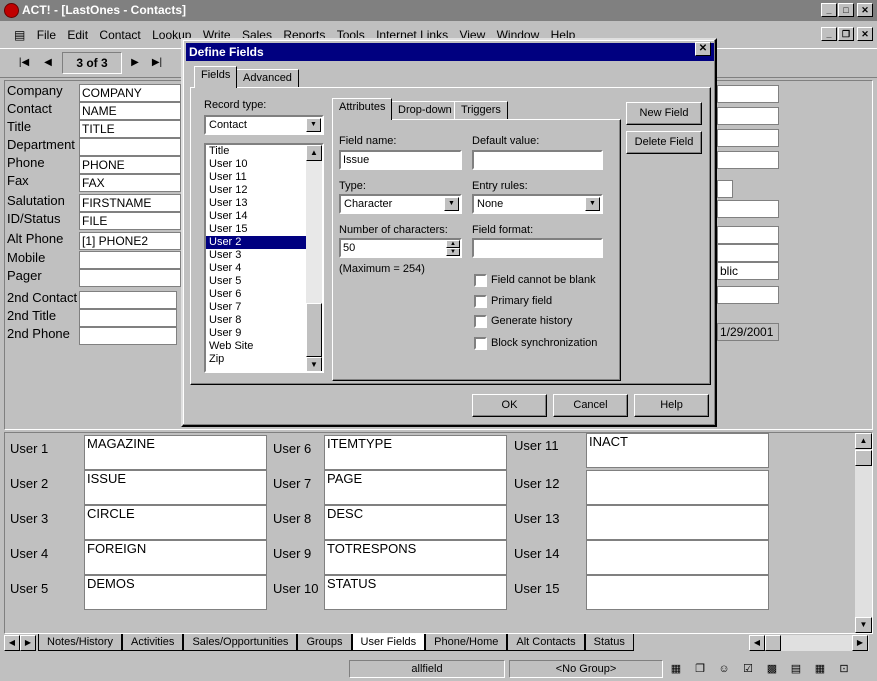 This screenshot has height=681, width=877. I want to click on windows-icon: ❐, so click(700, 669).